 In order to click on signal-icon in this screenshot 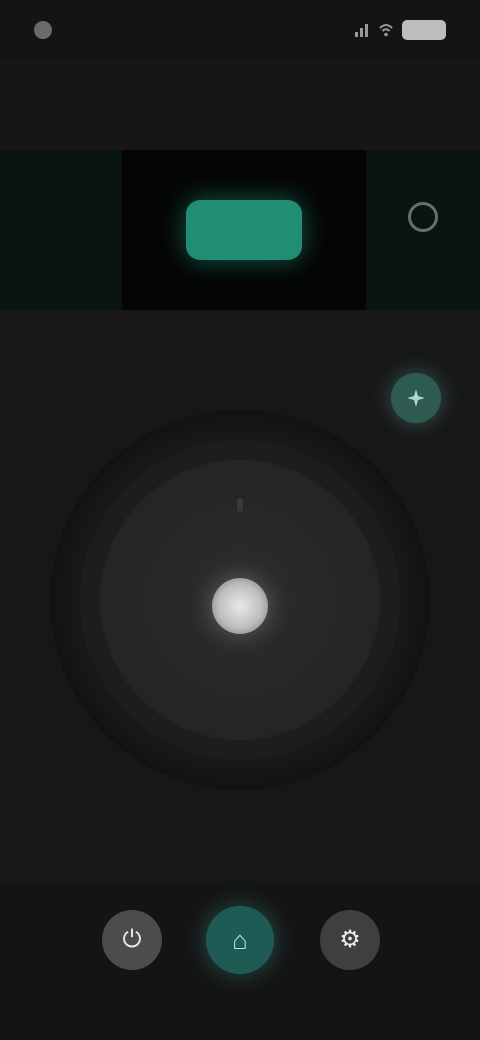, I will do `click(361, 30)`.